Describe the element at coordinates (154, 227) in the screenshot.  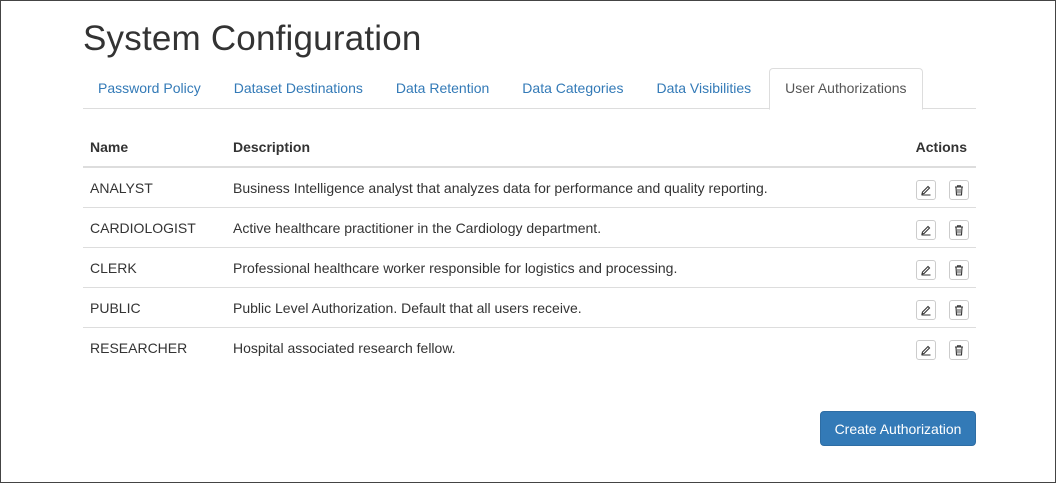
I see `authorization-name: CARDIOLOGIST` at that location.